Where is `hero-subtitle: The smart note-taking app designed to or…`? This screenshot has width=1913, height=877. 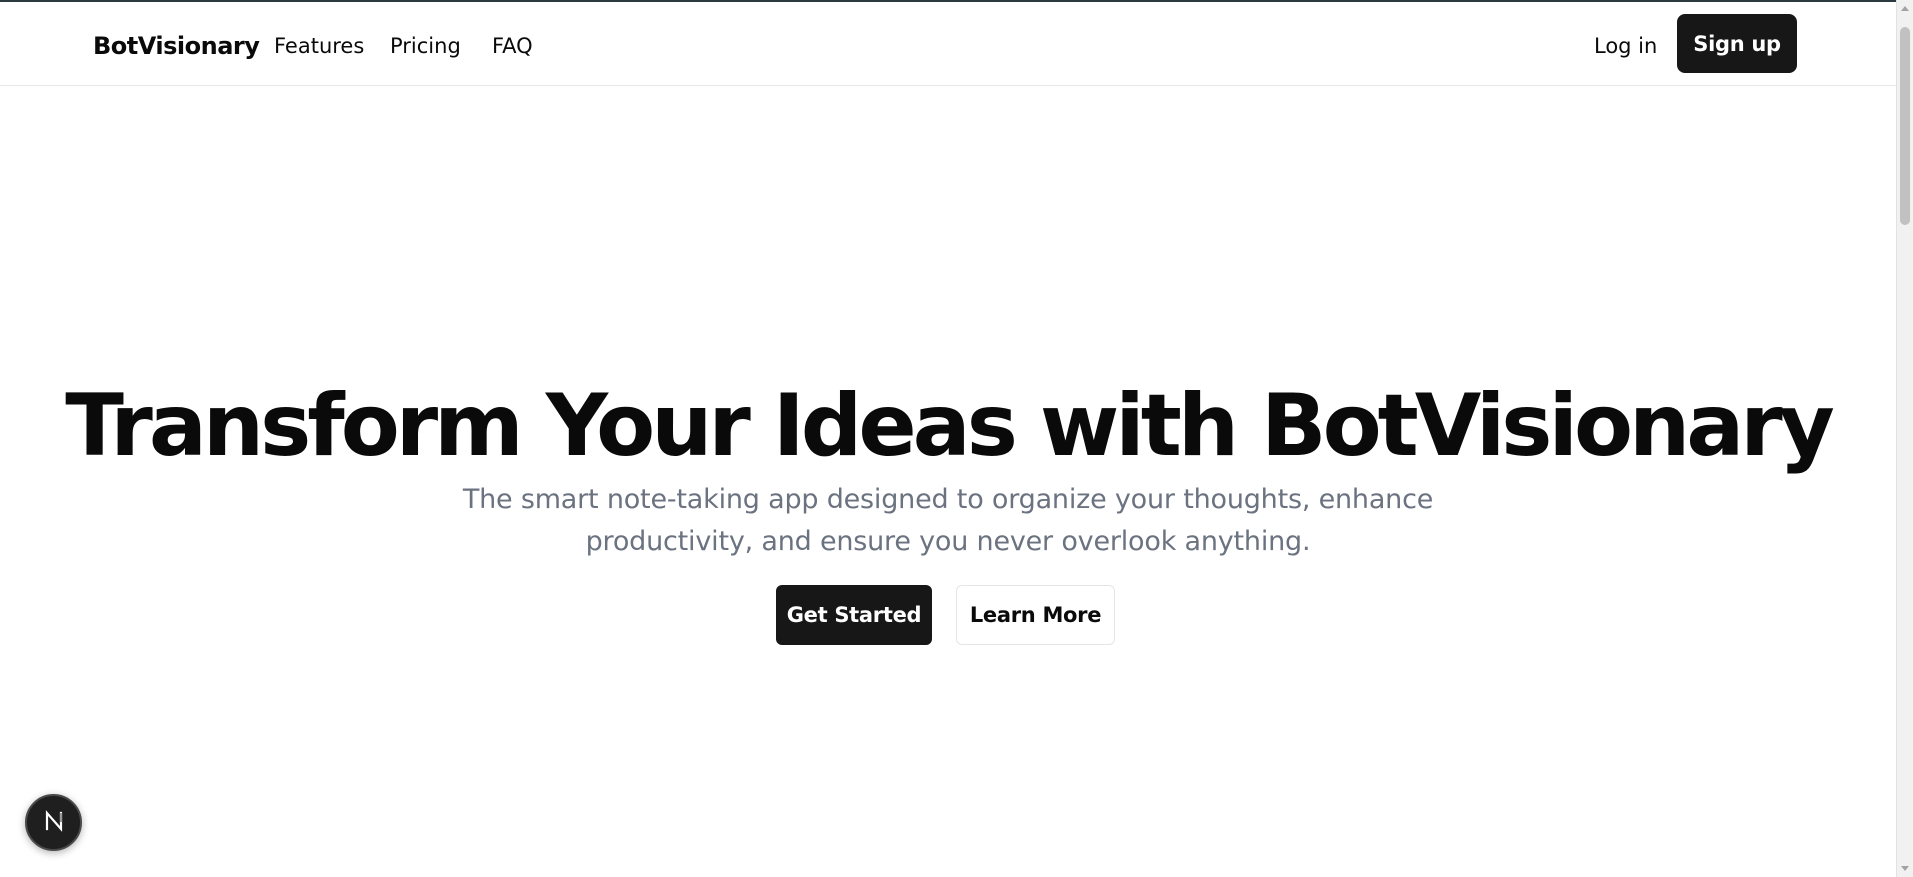 hero-subtitle: The smart note-taking app designed to or… is located at coordinates (948, 521).